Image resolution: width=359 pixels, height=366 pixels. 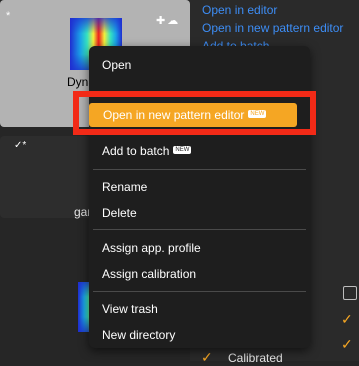 I want to click on gear-icon: ✚, so click(x=162, y=21).